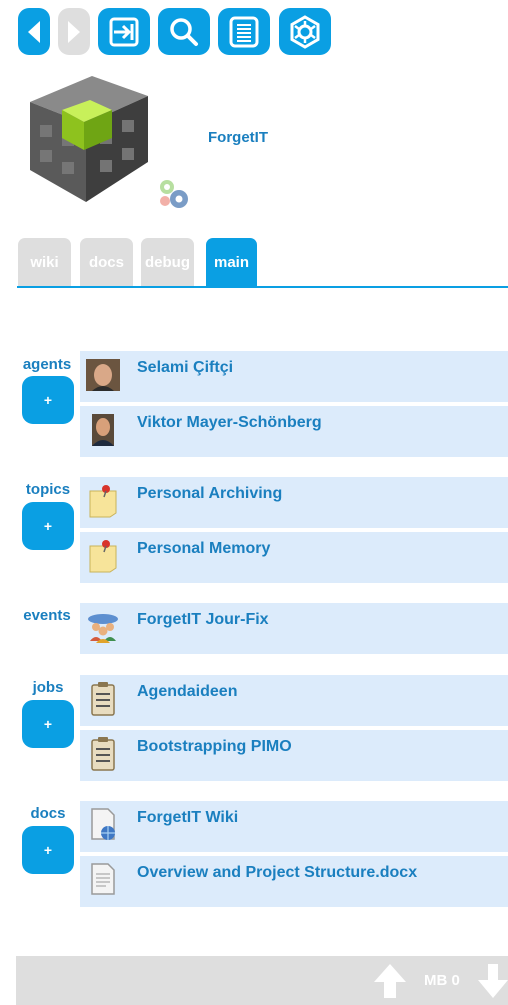  I want to click on arrow-left-icon, so click(34, 31).